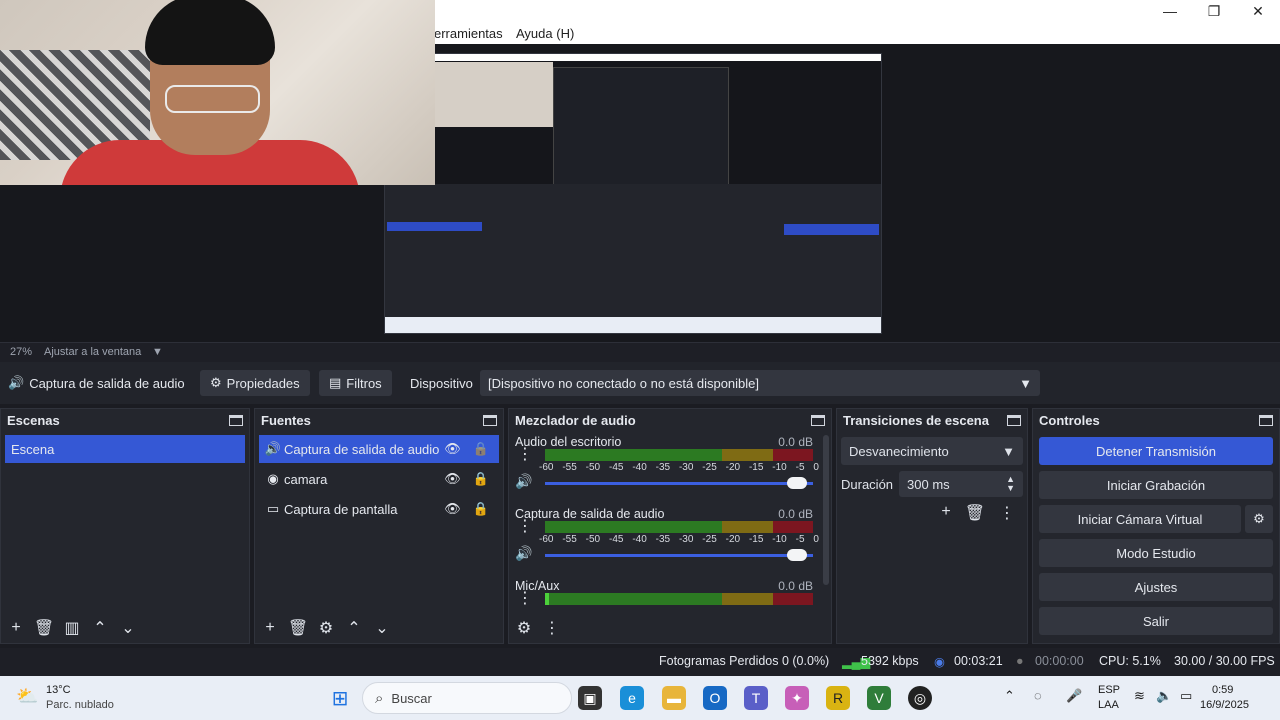 Image resolution: width=1280 pixels, height=720 pixels. Describe the element at coordinates (978, 661) in the screenshot. I see `stream-time: 00:03:21` at that location.